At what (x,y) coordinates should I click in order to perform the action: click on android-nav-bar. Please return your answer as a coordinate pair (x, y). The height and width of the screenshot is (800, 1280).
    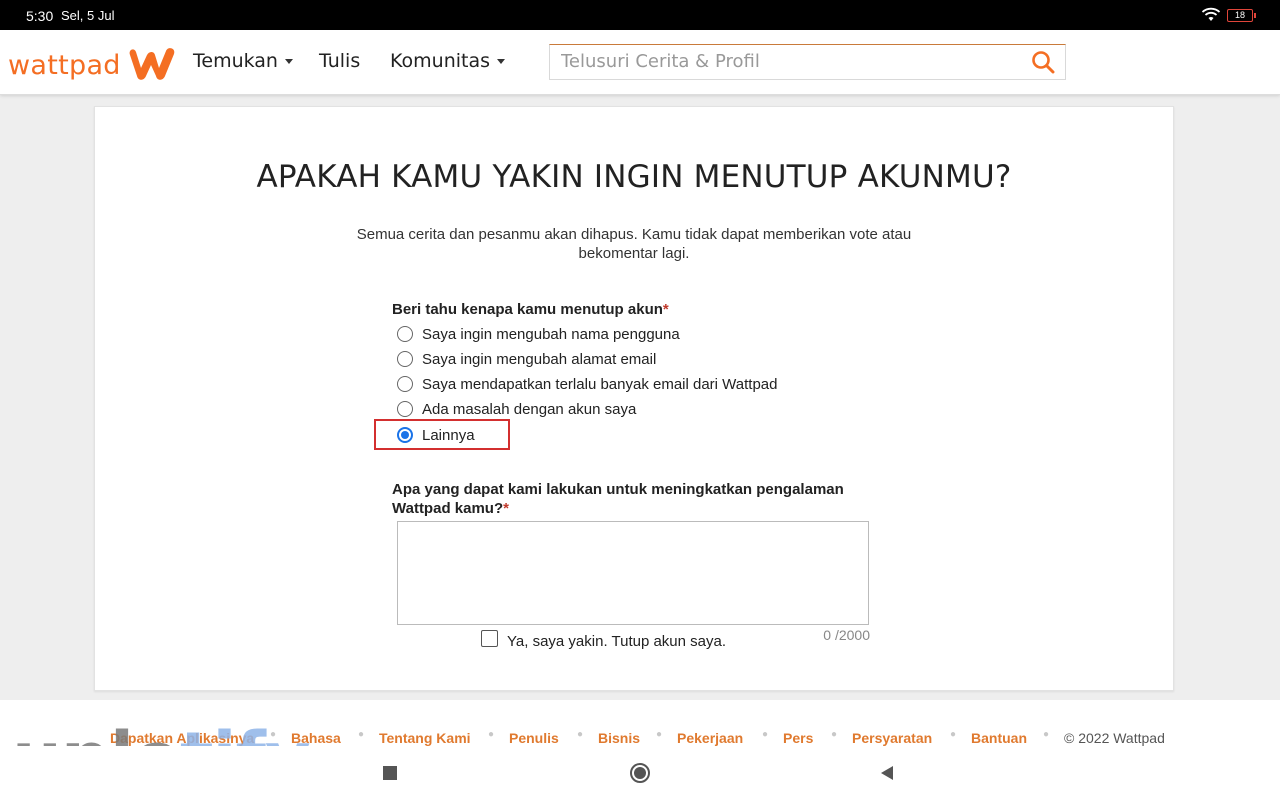
    Looking at the image, I should click on (640, 773).